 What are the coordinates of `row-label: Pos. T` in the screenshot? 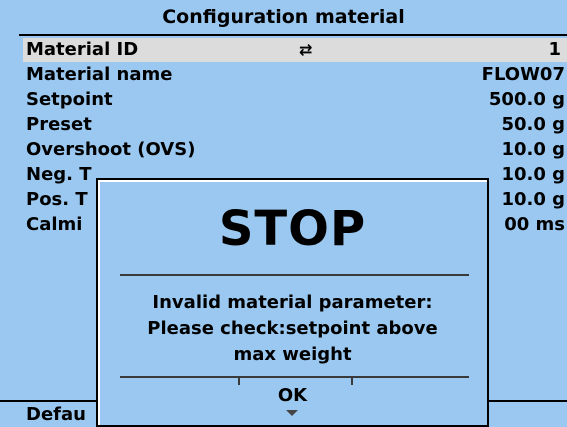 It's located at (57, 199).